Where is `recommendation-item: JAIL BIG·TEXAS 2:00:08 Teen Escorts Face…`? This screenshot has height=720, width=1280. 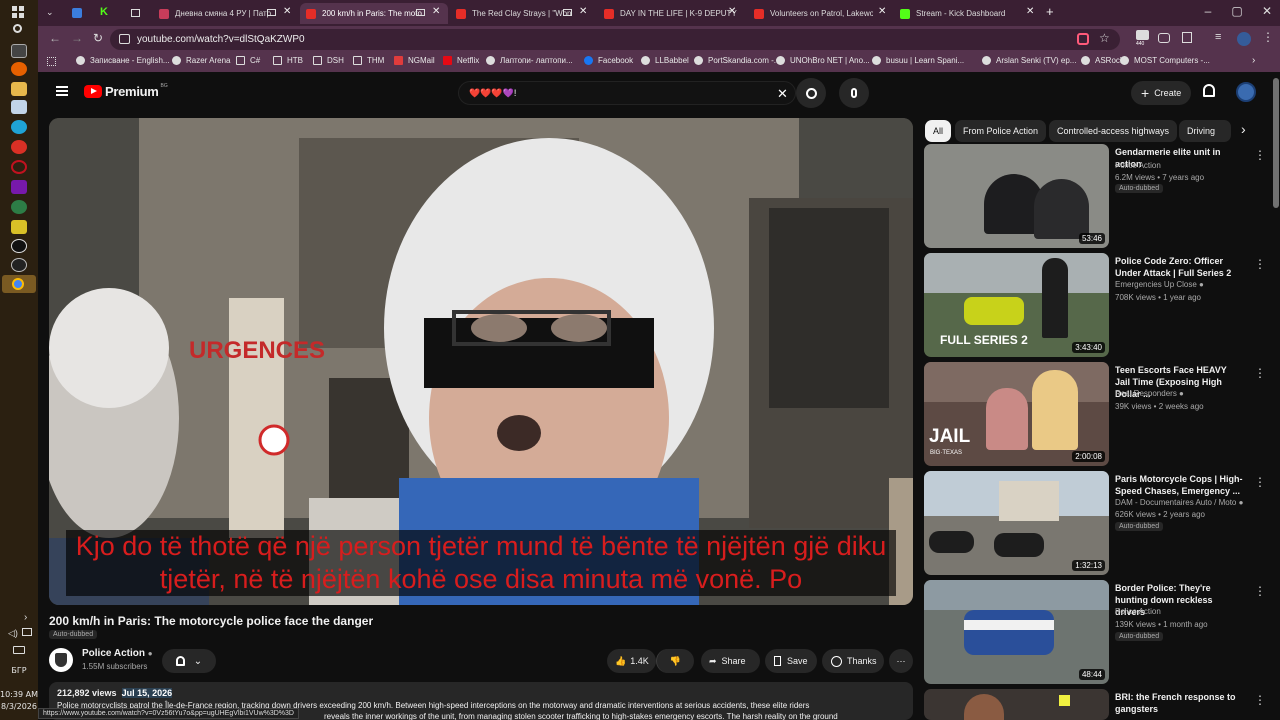
recommendation-item: JAIL BIG·TEXAS 2:00:08 Teen Escorts Face… is located at coordinates (1095, 414).